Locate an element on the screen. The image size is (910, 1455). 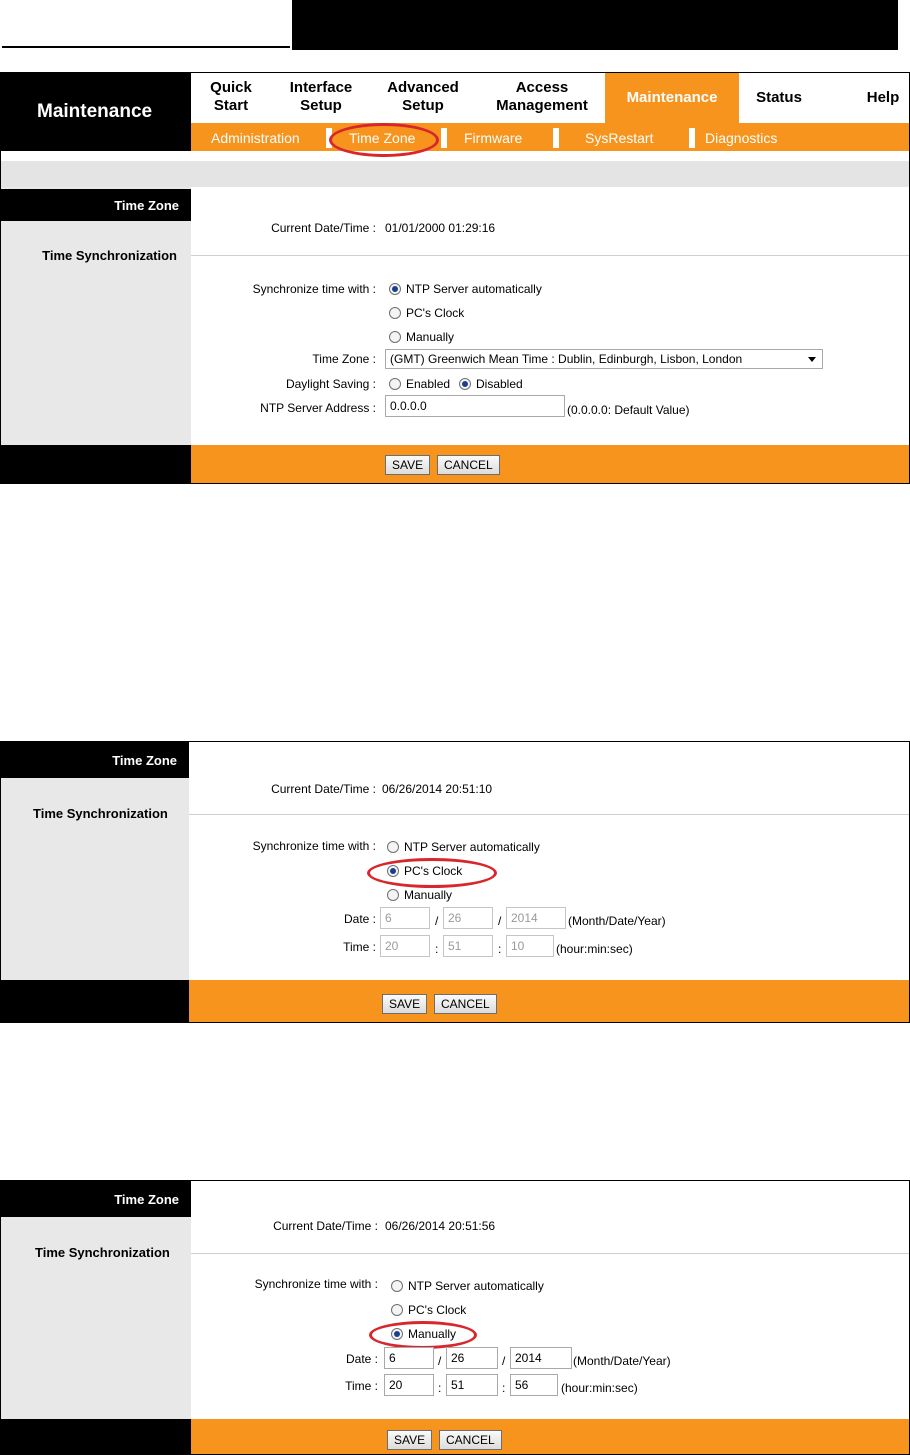
tab-advanced-setup: Advanced Setup is located at coordinates (423, 97).